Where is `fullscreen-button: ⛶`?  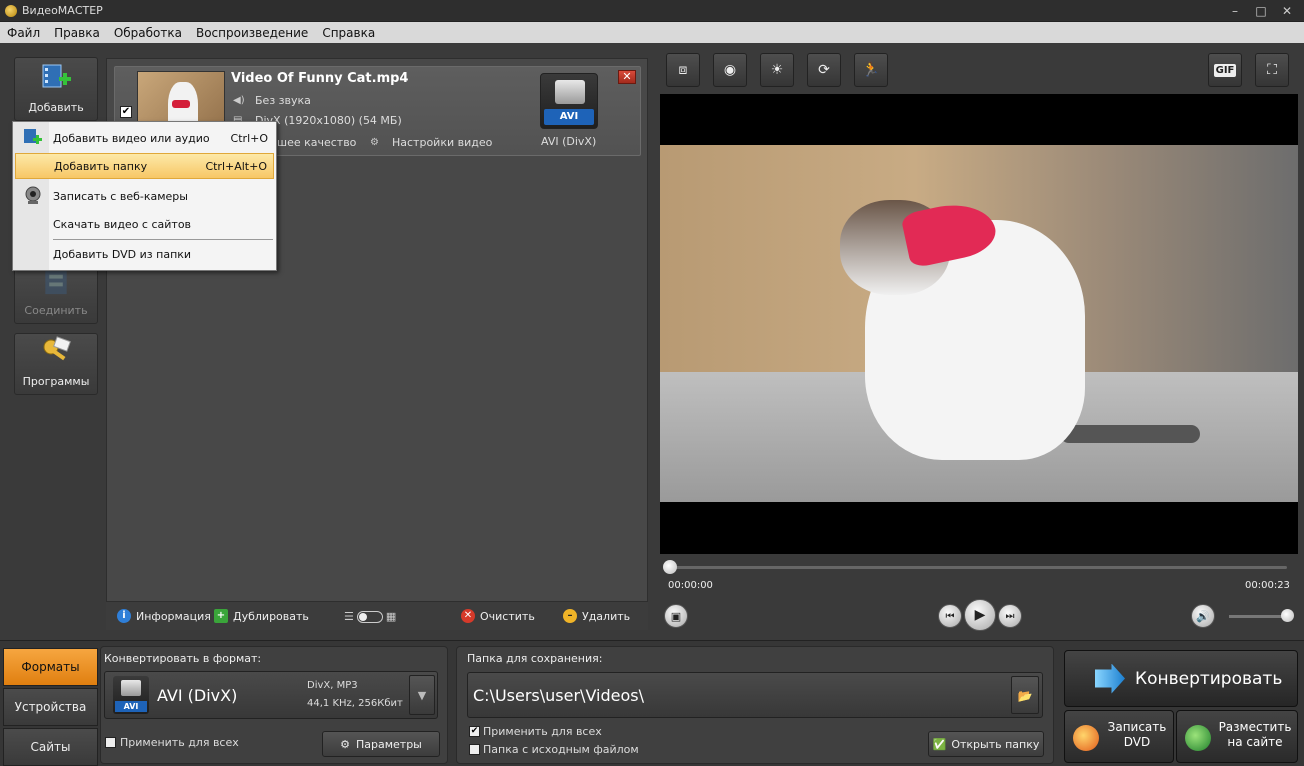
fullscreen-button: ⛶ is located at coordinates (1272, 70).